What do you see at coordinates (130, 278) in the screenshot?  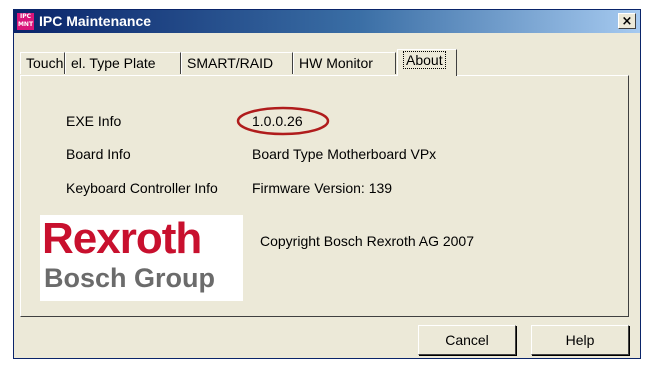 I see `logo-group-text: Bosch Group` at bounding box center [130, 278].